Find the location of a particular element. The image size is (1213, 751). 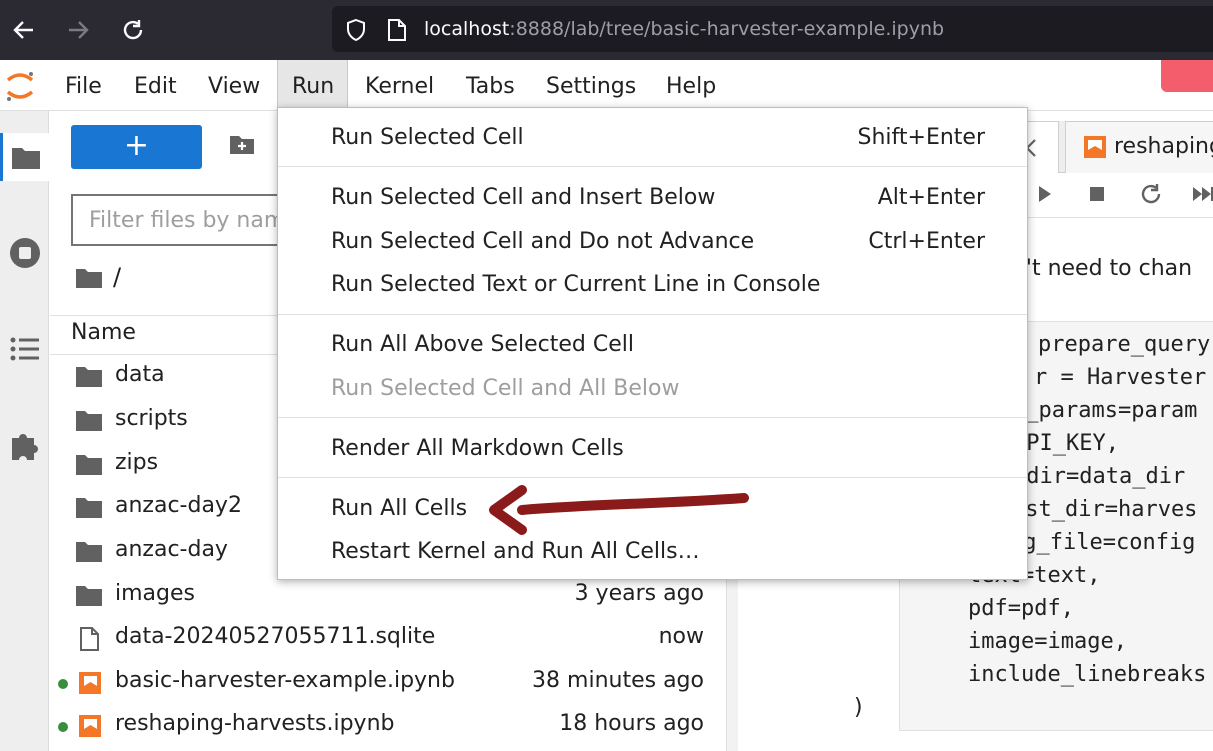

file-name: scripts is located at coordinates (151, 418).